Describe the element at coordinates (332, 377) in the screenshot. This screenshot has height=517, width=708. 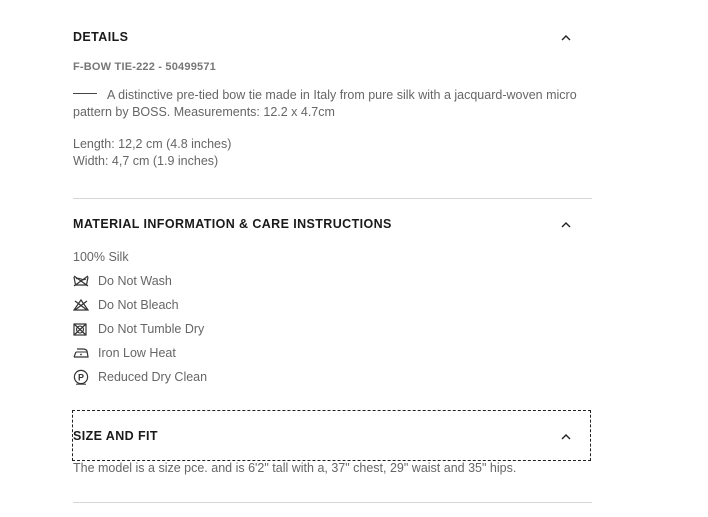
I see `care-item: P Reduced Dry Clean` at that location.